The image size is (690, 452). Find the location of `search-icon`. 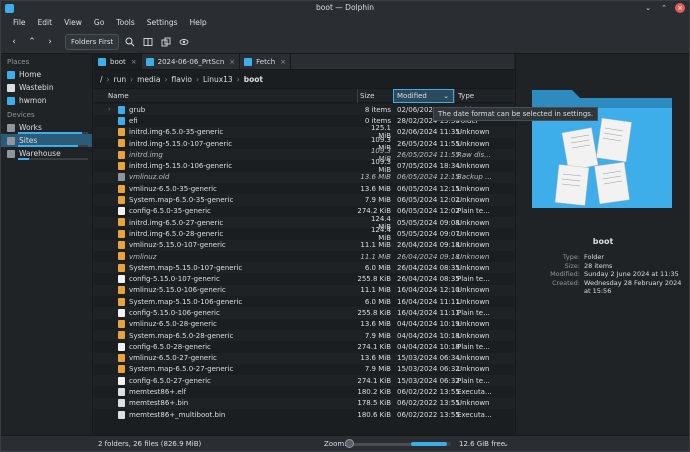

search-icon is located at coordinates (130, 42).